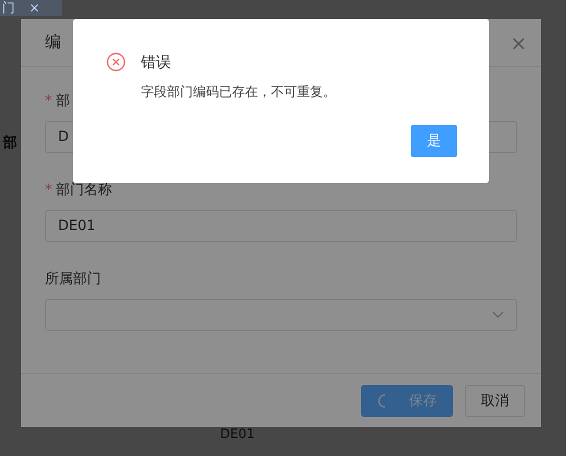 The width and height of the screenshot is (566, 456). Describe the element at coordinates (281, 315) in the screenshot. I see `select-field` at that location.